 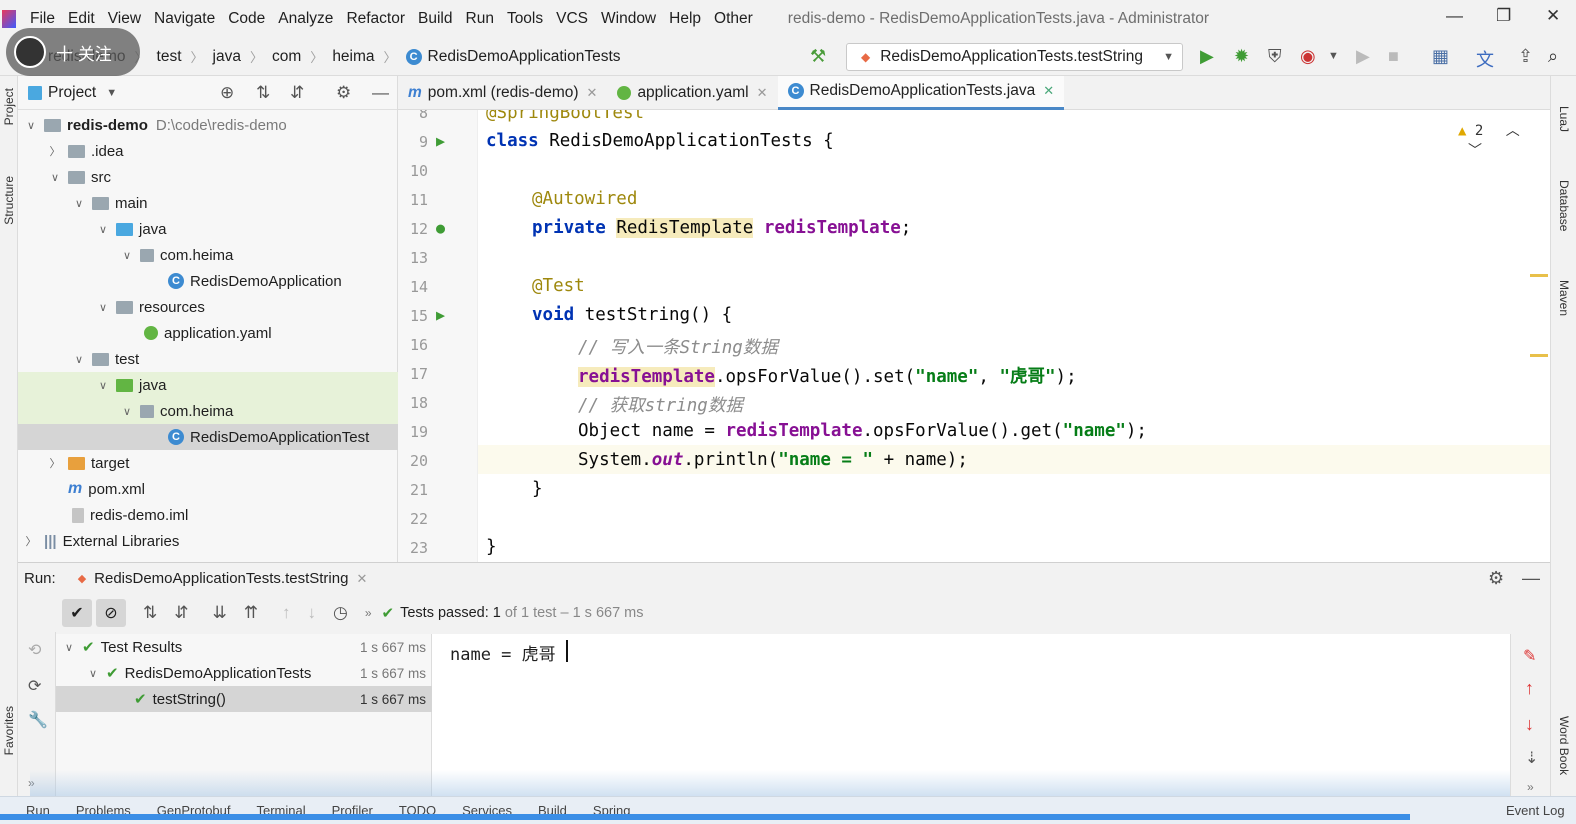 What do you see at coordinates (1525, 56) in the screenshot?
I see `update-icon: ⇪` at bounding box center [1525, 56].